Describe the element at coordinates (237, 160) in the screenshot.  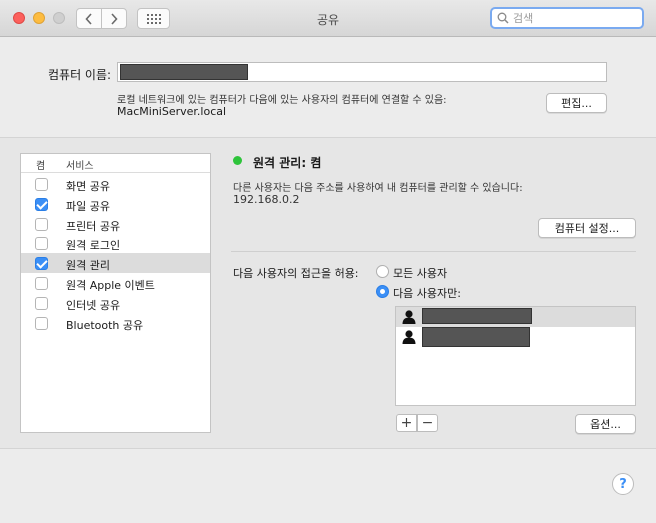
I see `status-indicator-icon` at that location.